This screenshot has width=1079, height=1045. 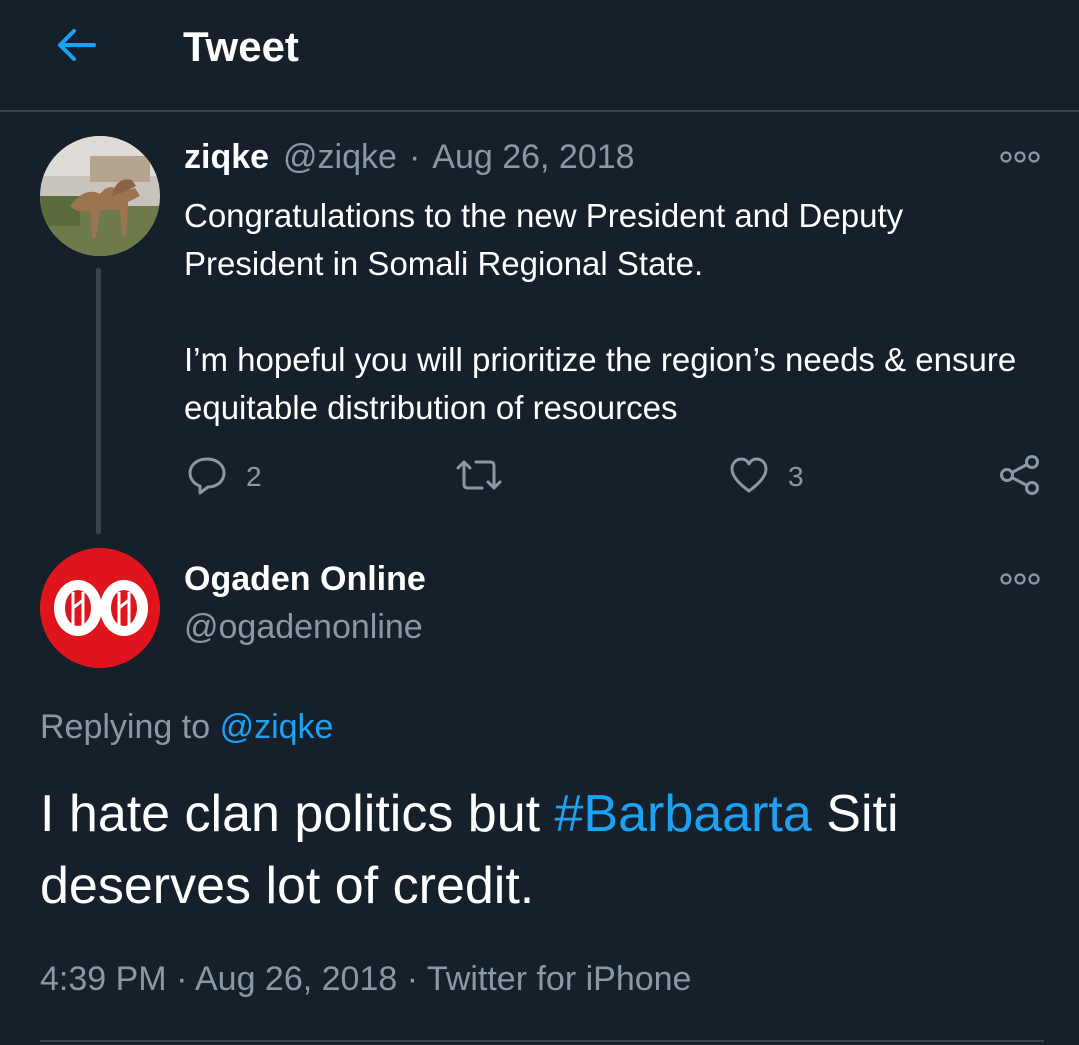 I want to click on replying-prefix: Replying to, so click(x=125, y=727).